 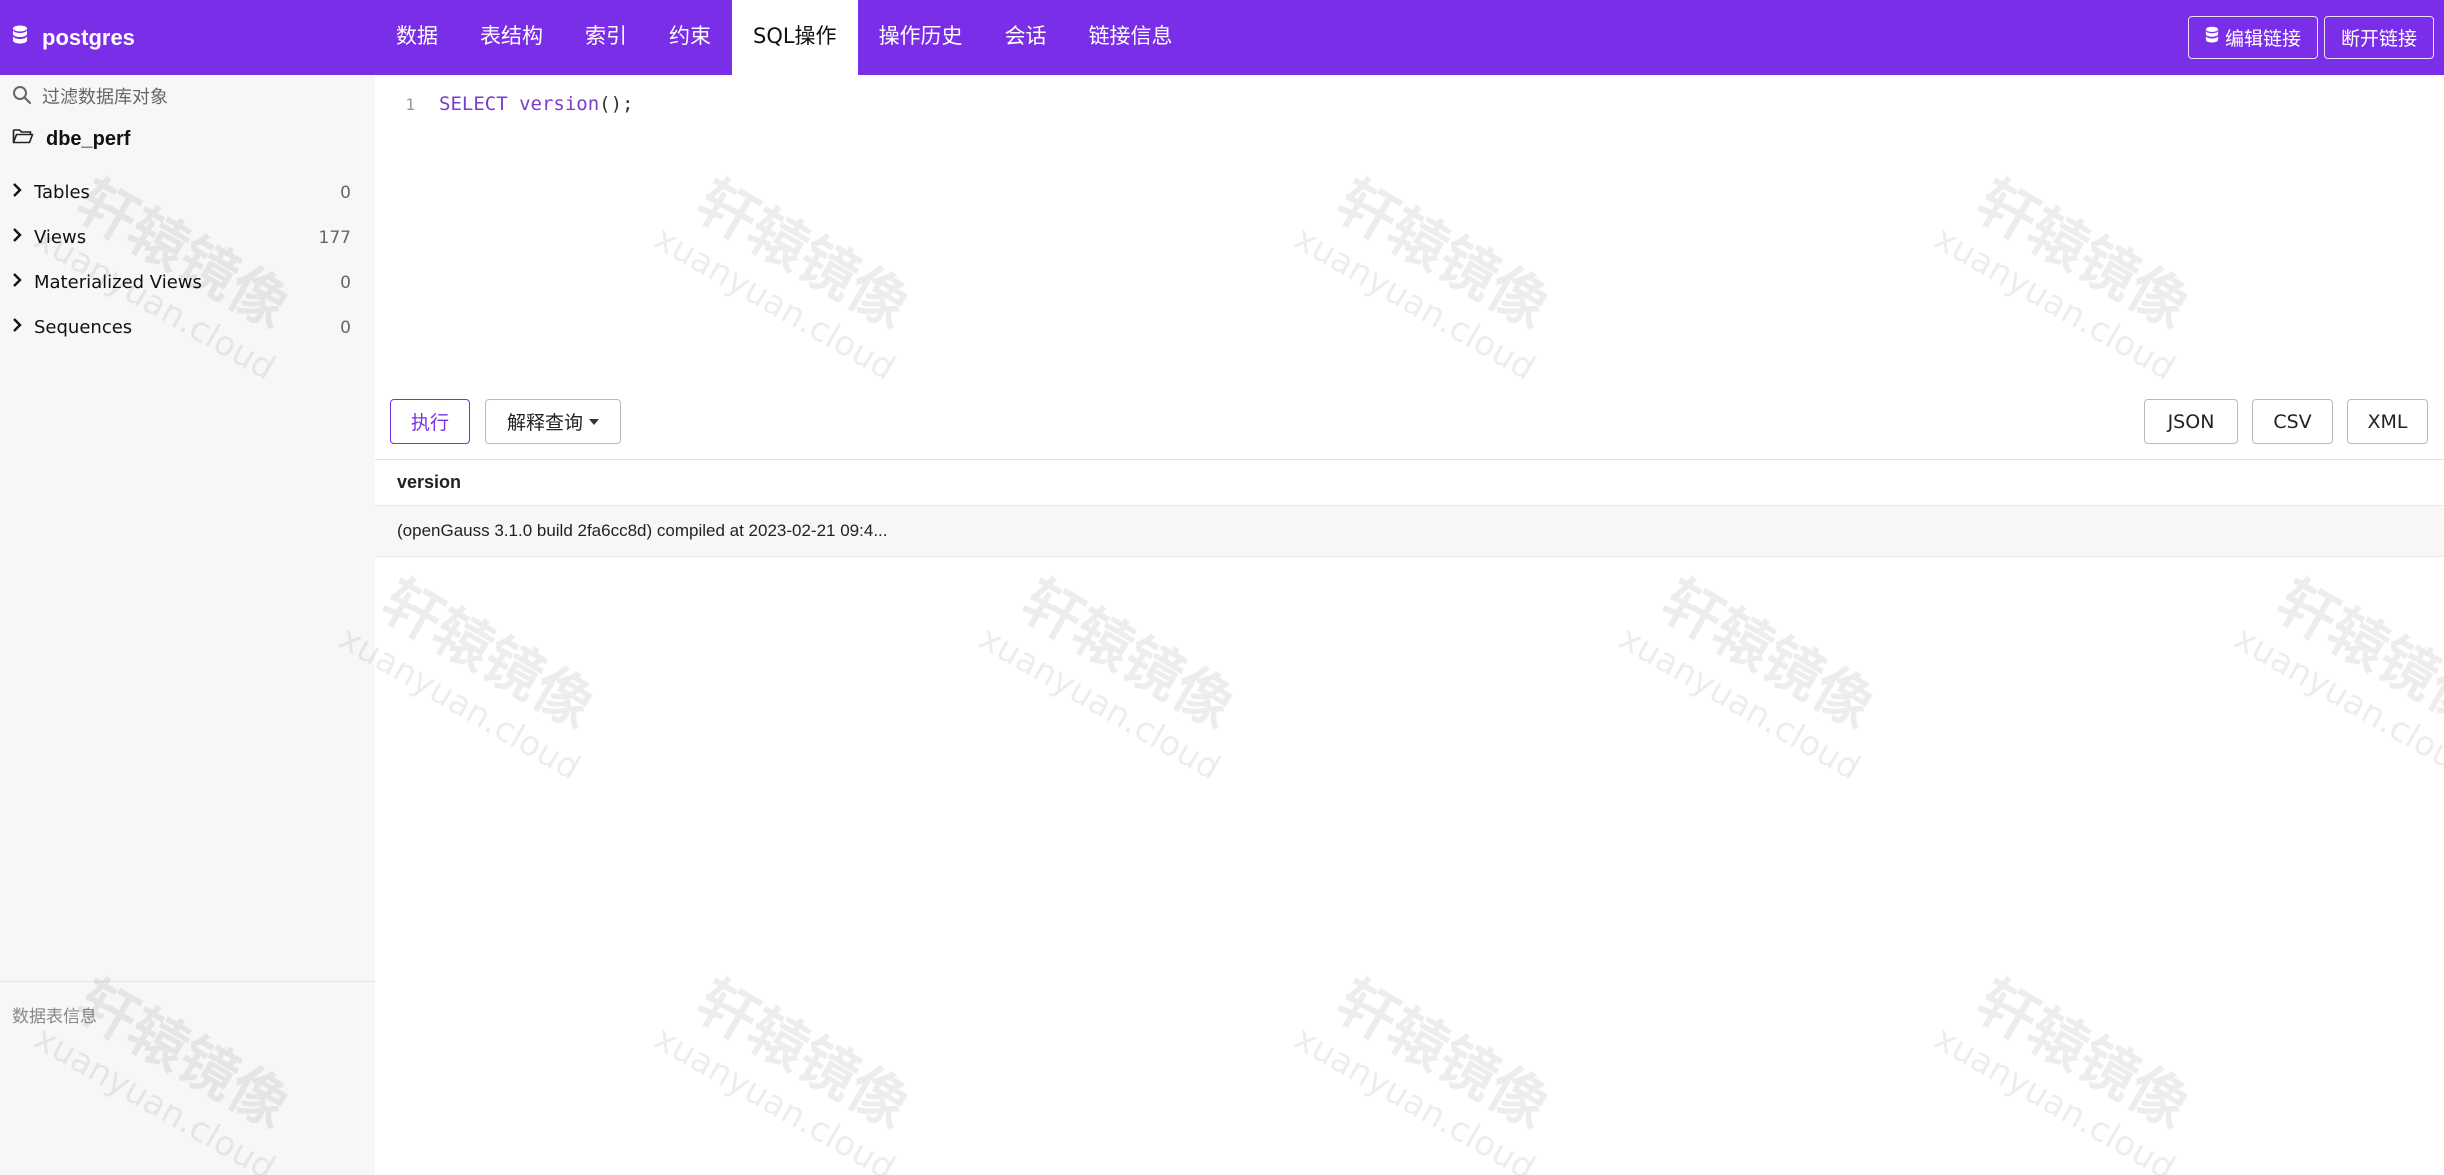 I want to click on tab-data: 数据, so click(x=417, y=37).